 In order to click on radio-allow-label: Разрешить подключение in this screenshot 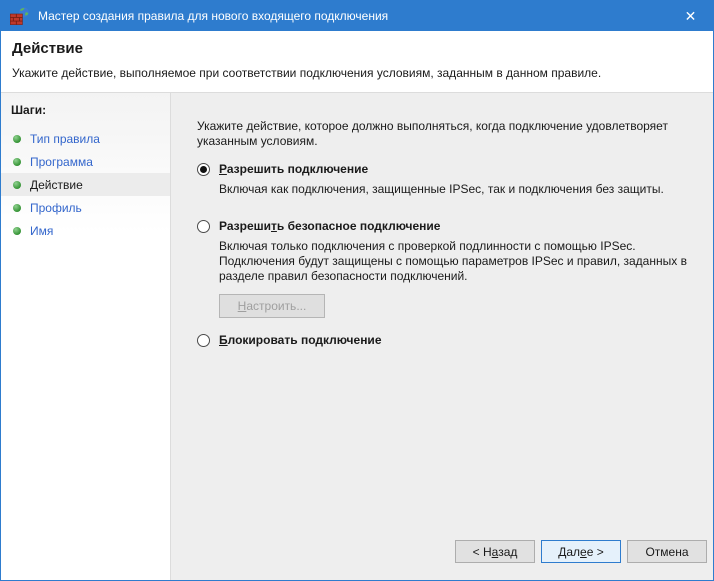, I will do `click(441, 169)`.